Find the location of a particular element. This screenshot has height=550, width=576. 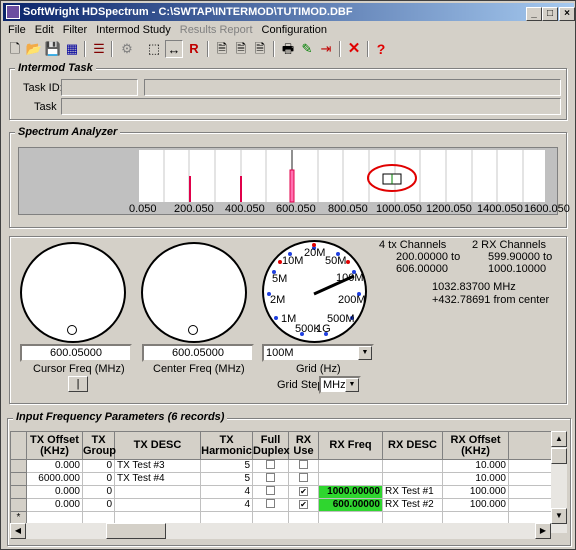

col-header: Full Duplex is located at coordinates (271, 445).